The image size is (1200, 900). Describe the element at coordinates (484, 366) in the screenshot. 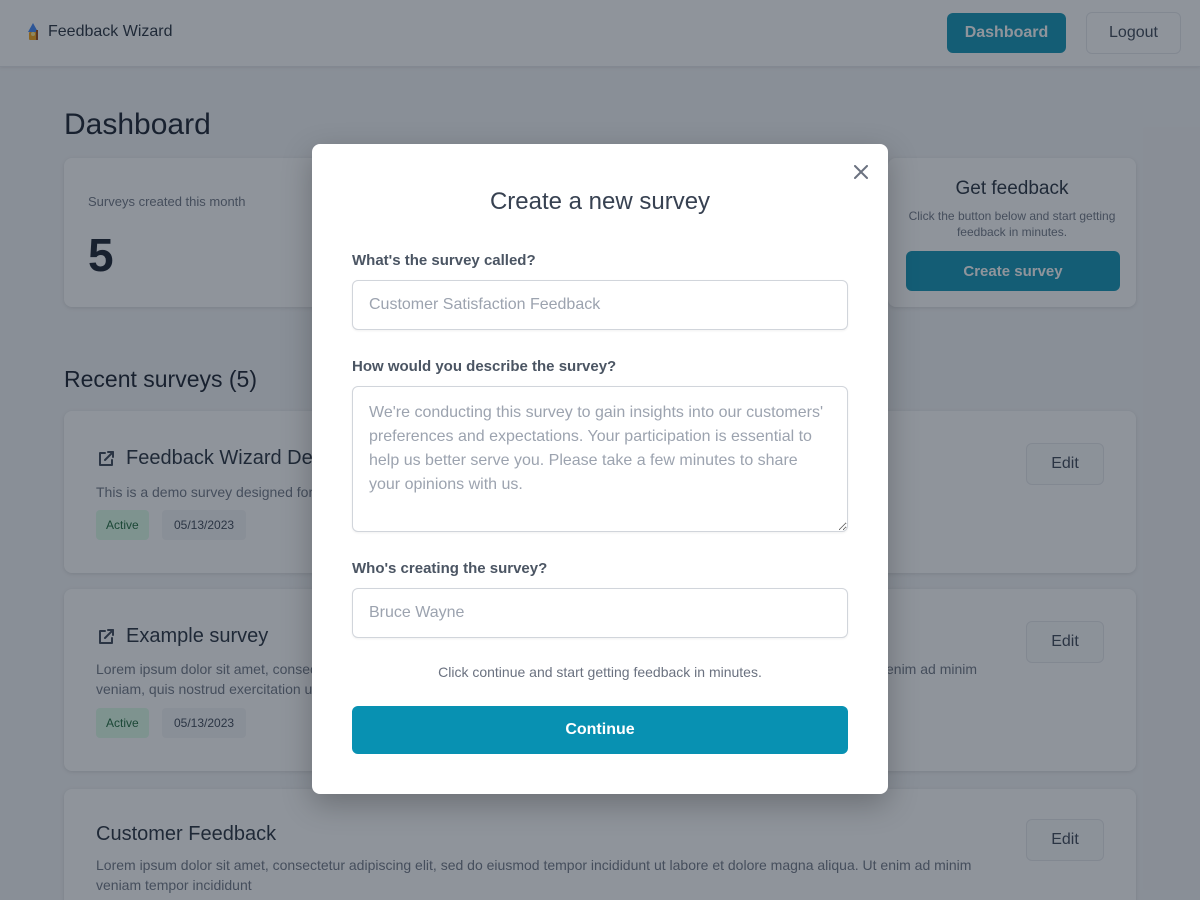

I see `survey-description-label: How would you describe the survey?` at that location.